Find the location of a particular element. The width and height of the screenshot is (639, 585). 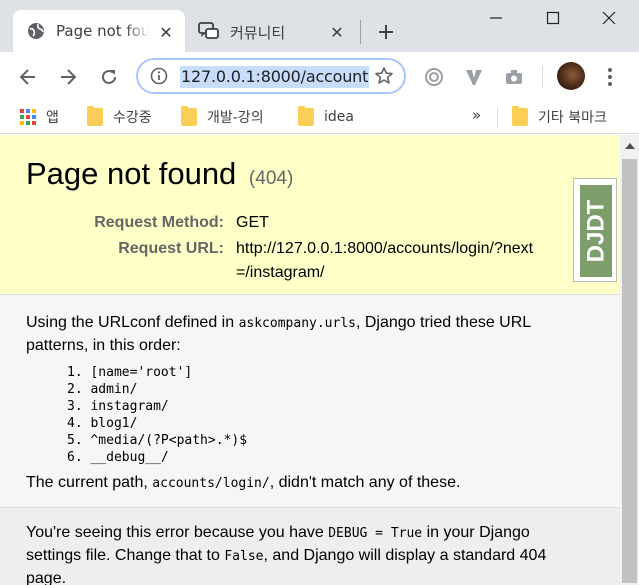

tab-title: 커뮤니티 is located at coordinates (258, 33).